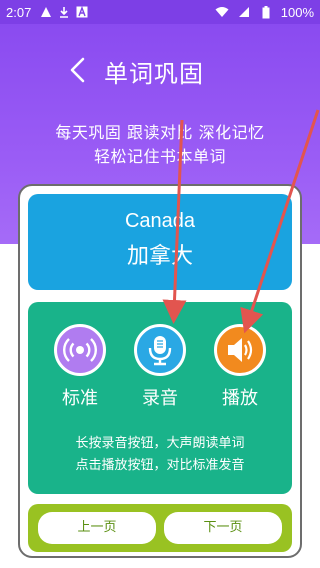 This screenshot has height=568, width=320. Describe the element at coordinates (160, 528) in the screenshot. I see `pagination-bar: 上一页 下一页` at that location.